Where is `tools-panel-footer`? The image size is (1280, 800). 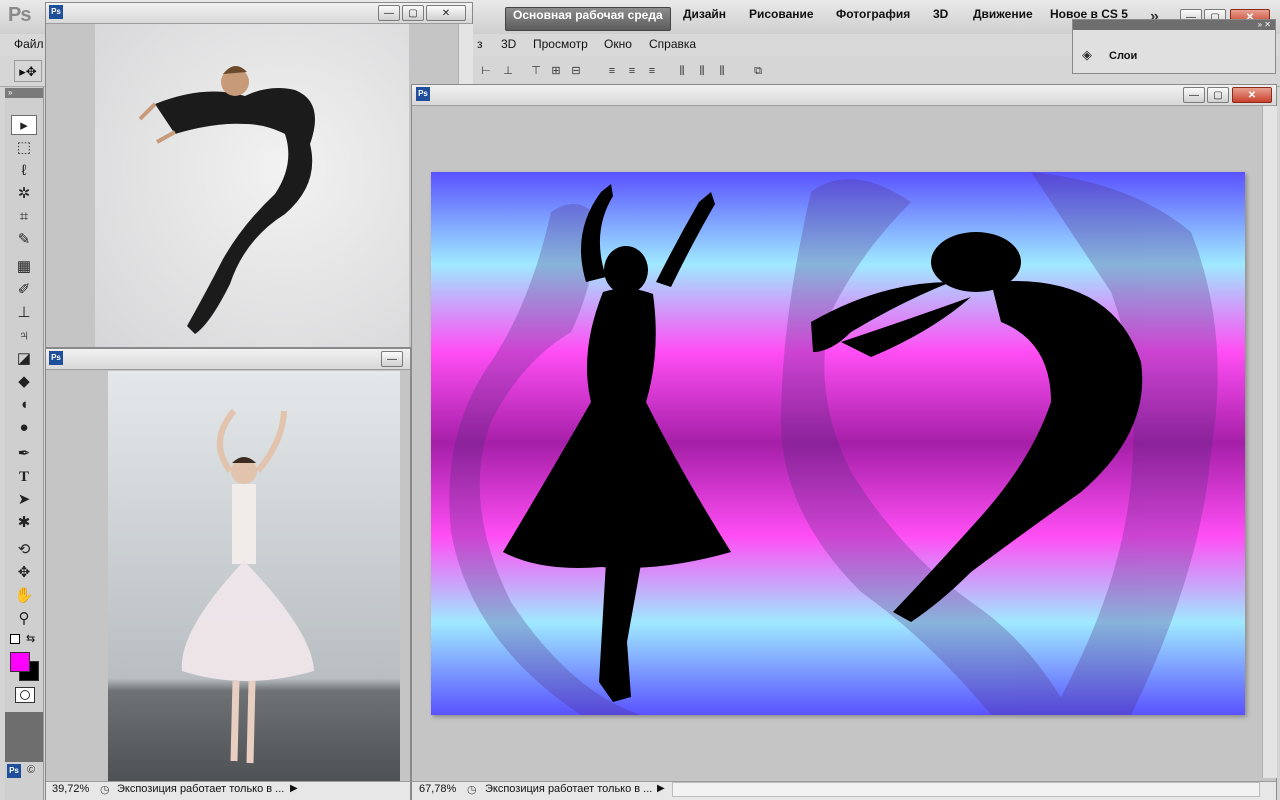
tools-panel-footer is located at coordinates (24, 737).